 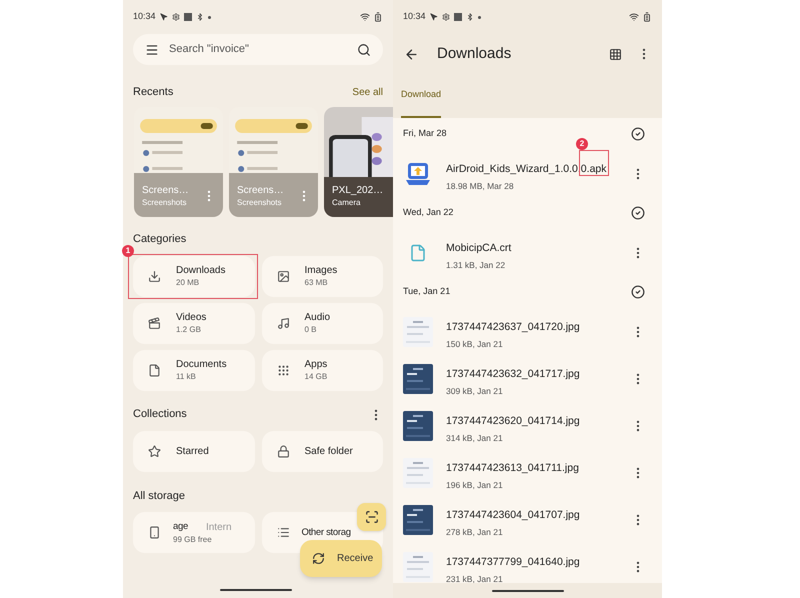 I want to click on date-header: Fri, Mar 28, so click(x=425, y=133).